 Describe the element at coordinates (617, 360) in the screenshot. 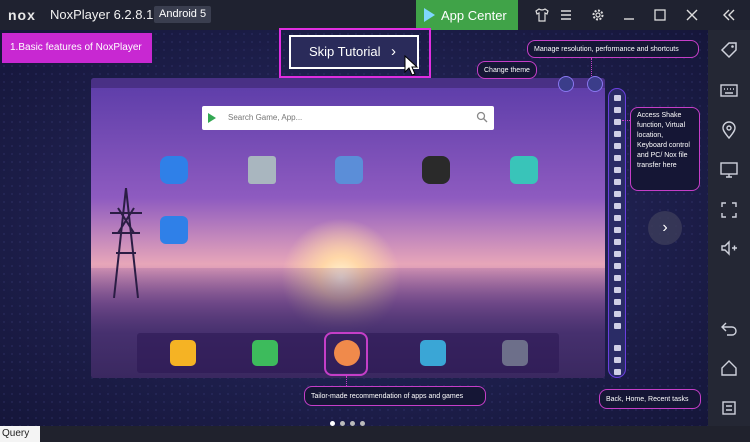

I see `home-button` at that location.